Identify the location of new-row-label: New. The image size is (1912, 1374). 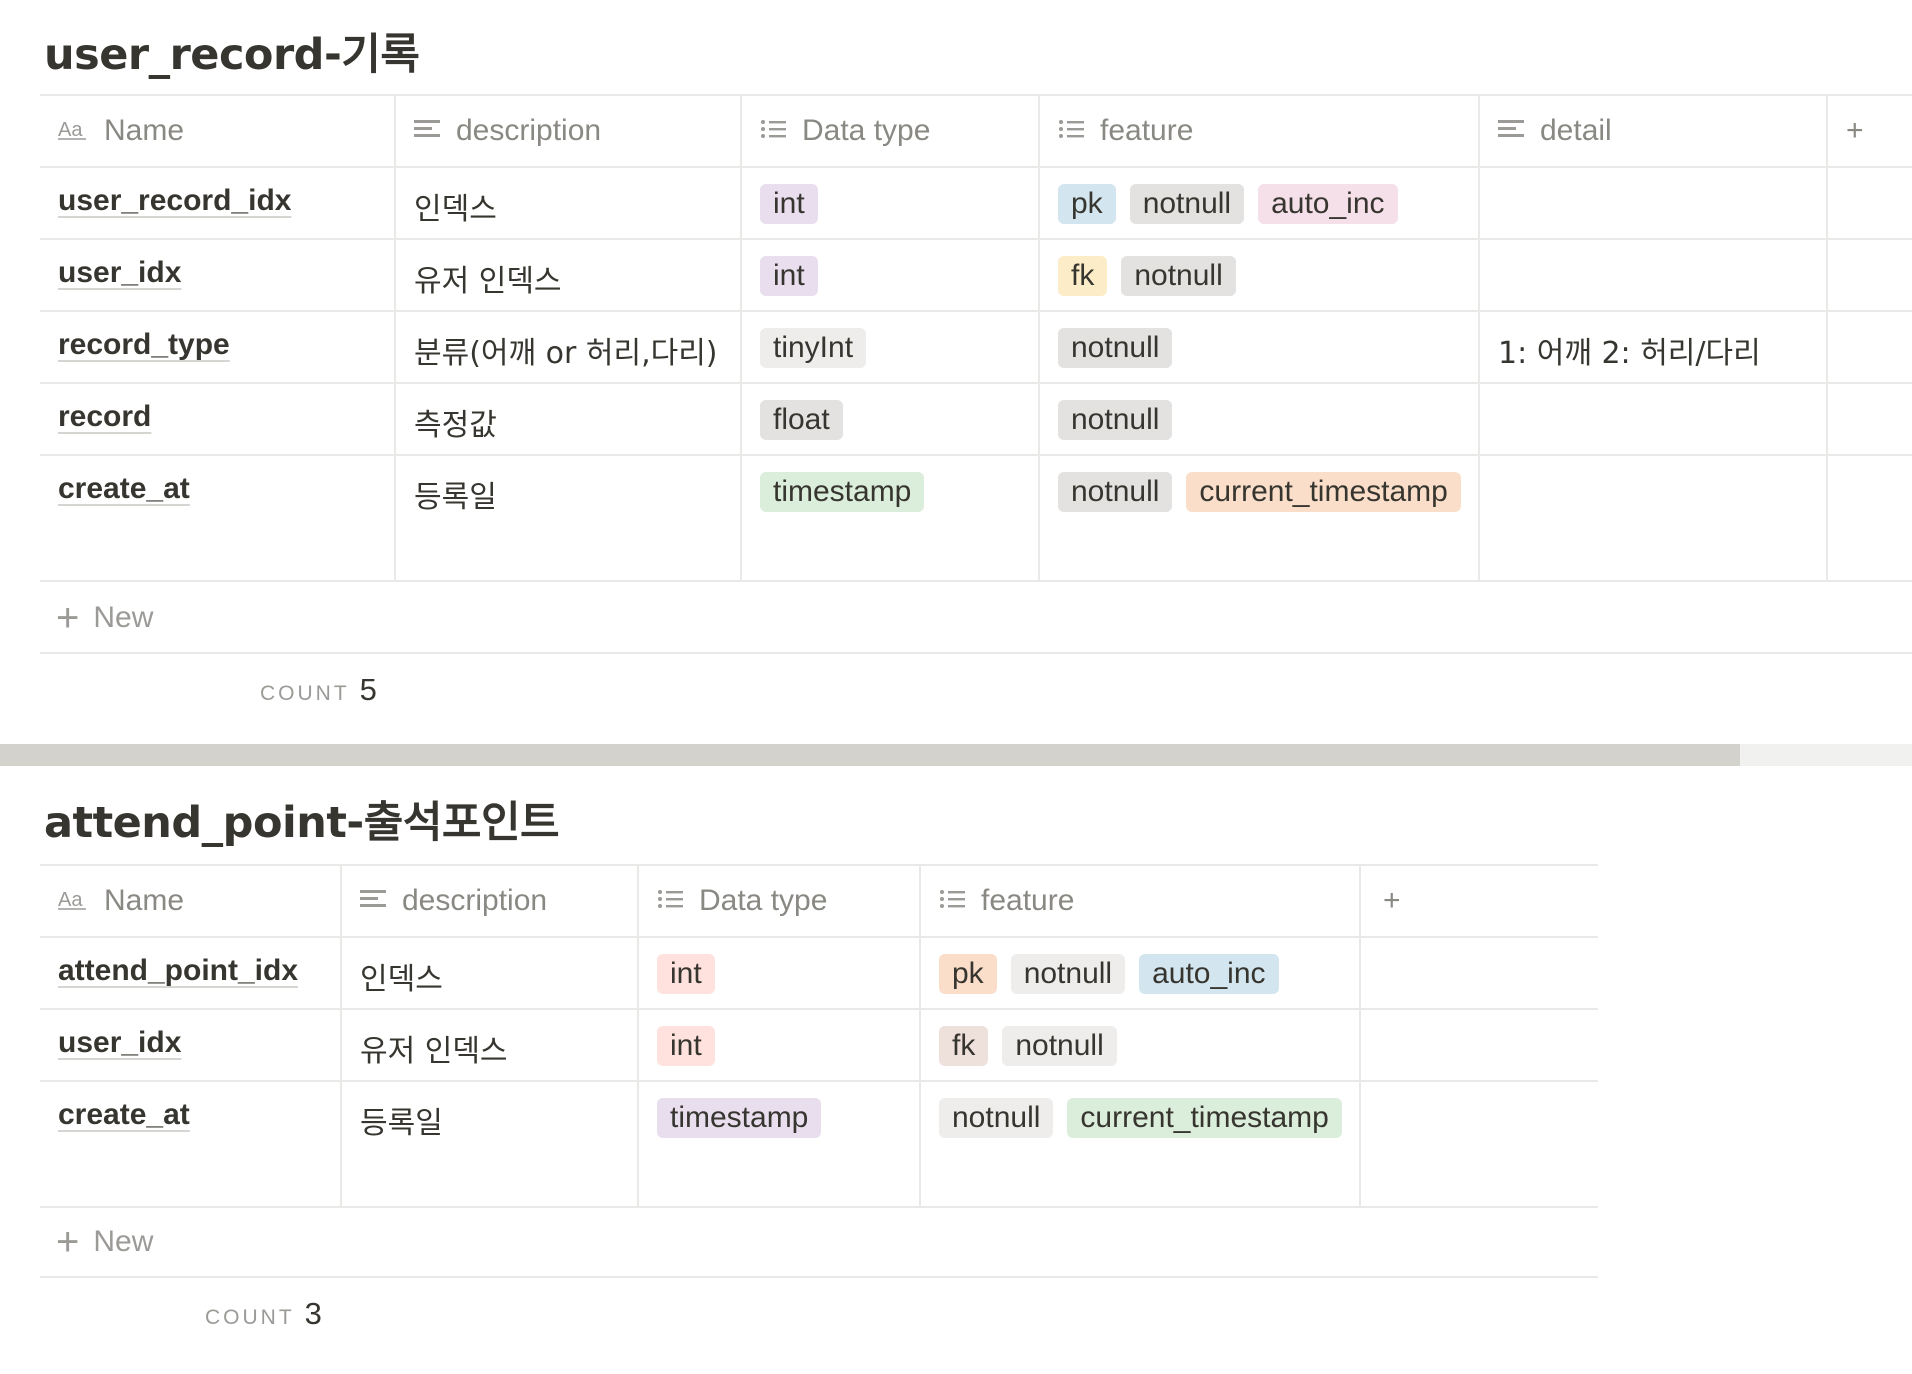
(123, 617).